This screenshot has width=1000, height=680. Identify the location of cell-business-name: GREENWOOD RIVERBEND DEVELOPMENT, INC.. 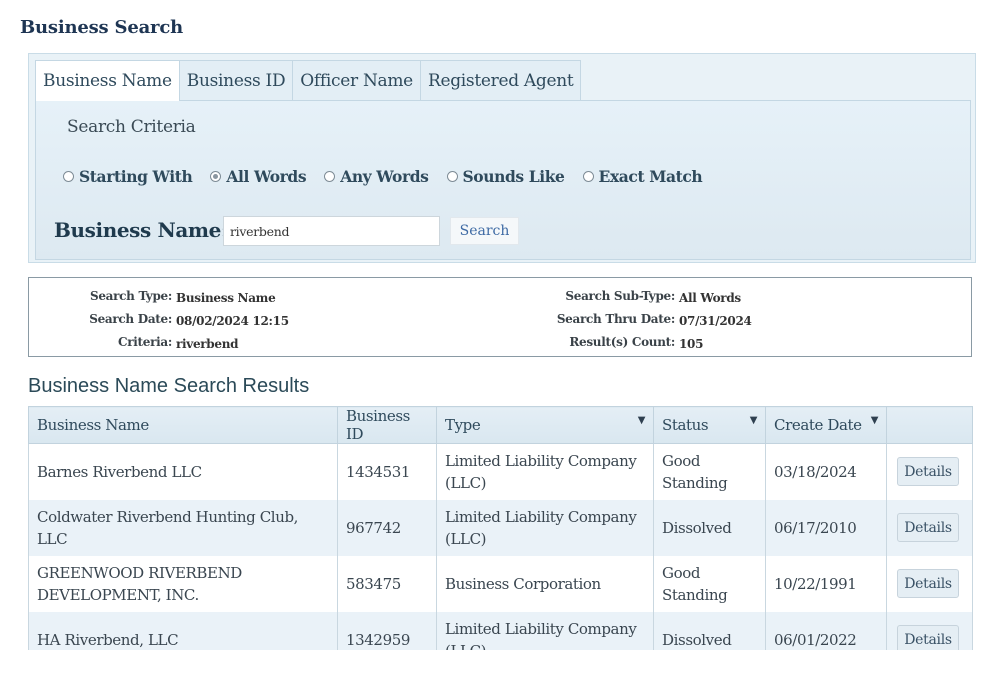
(183, 583).